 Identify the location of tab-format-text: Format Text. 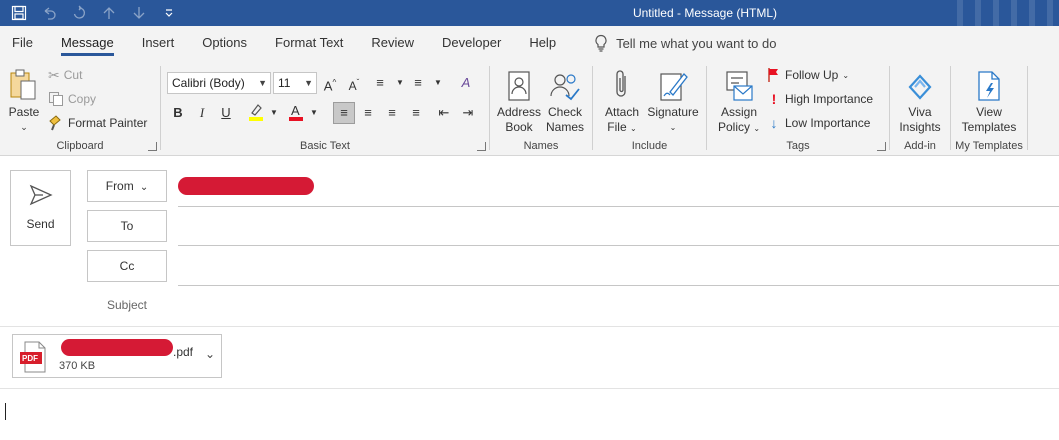
(309, 43).